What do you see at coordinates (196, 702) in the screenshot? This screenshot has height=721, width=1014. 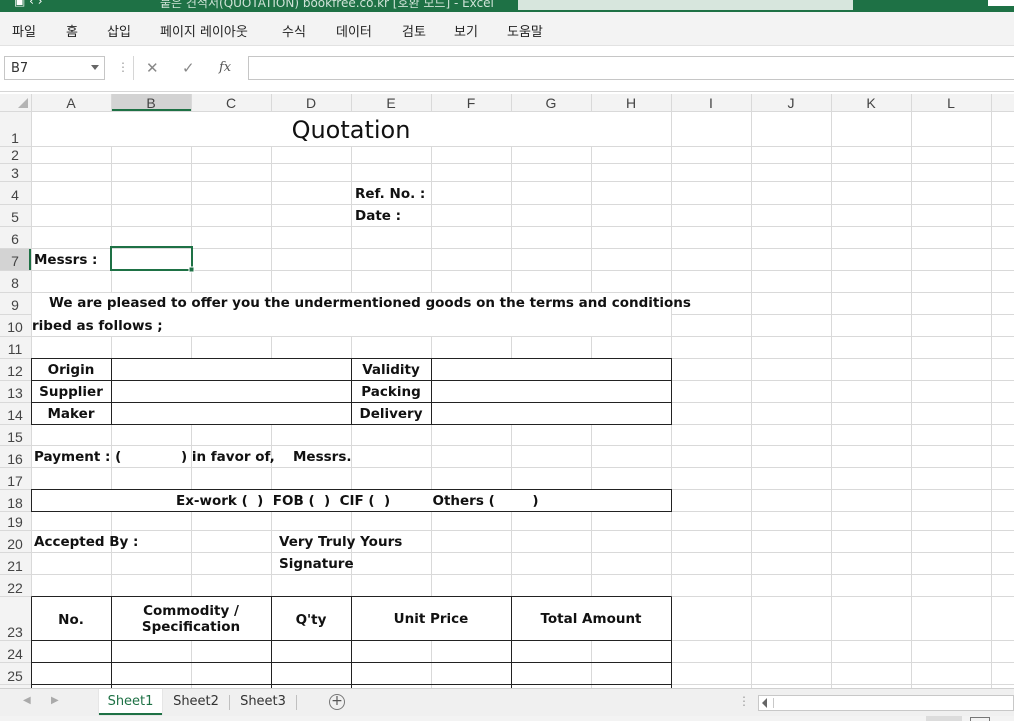 I see `sheet-tab-2: Sheet2` at bounding box center [196, 702].